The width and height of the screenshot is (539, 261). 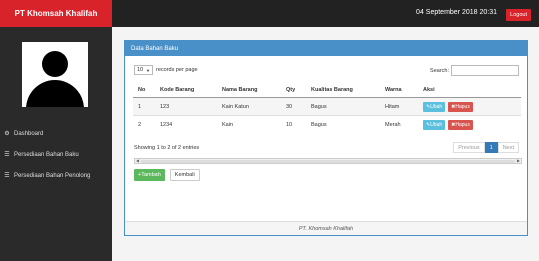 I want to click on table-cell: 10, so click(x=293, y=124).